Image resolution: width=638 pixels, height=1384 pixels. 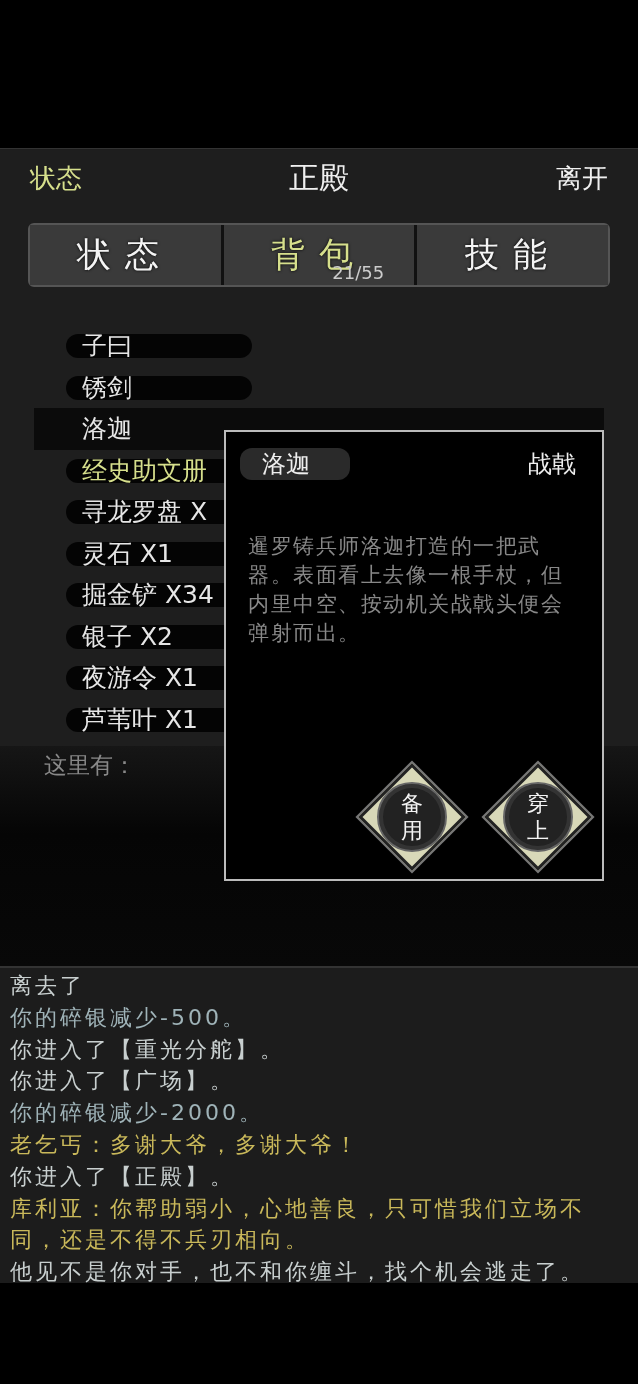 What do you see at coordinates (90, 765) in the screenshot?
I see `here-label: 这里有：` at bounding box center [90, 765].